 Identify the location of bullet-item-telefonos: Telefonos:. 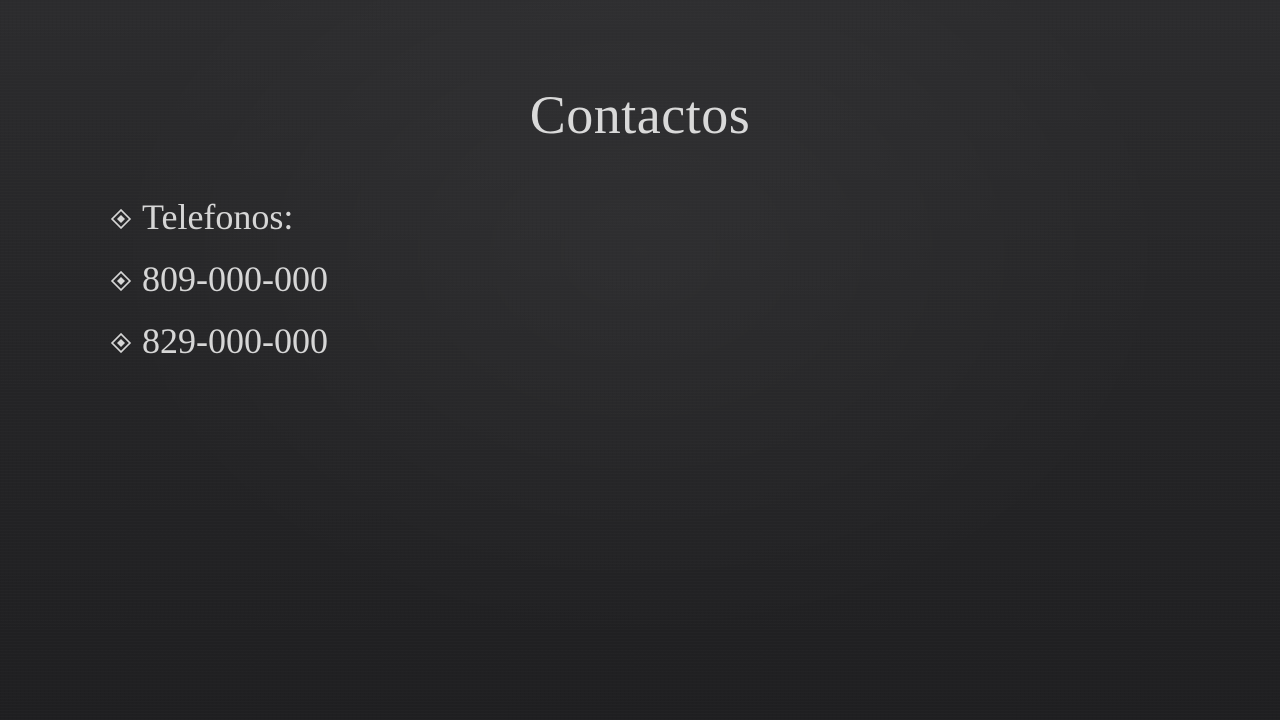
(219, 217).